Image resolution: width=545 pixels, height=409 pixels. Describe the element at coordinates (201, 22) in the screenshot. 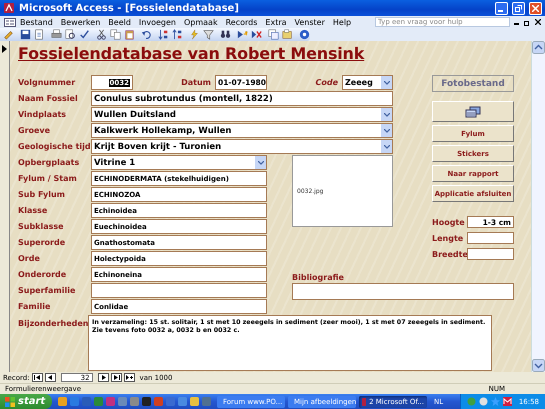

I see `menu-item: Opmaak` at that location.